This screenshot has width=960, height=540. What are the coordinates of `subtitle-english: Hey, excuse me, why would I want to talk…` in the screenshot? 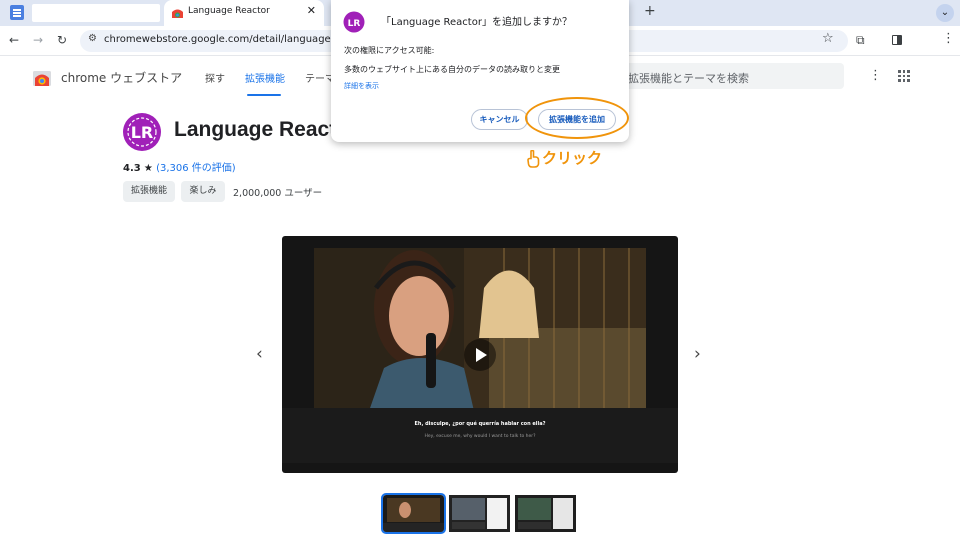 It's located at (480, 436).